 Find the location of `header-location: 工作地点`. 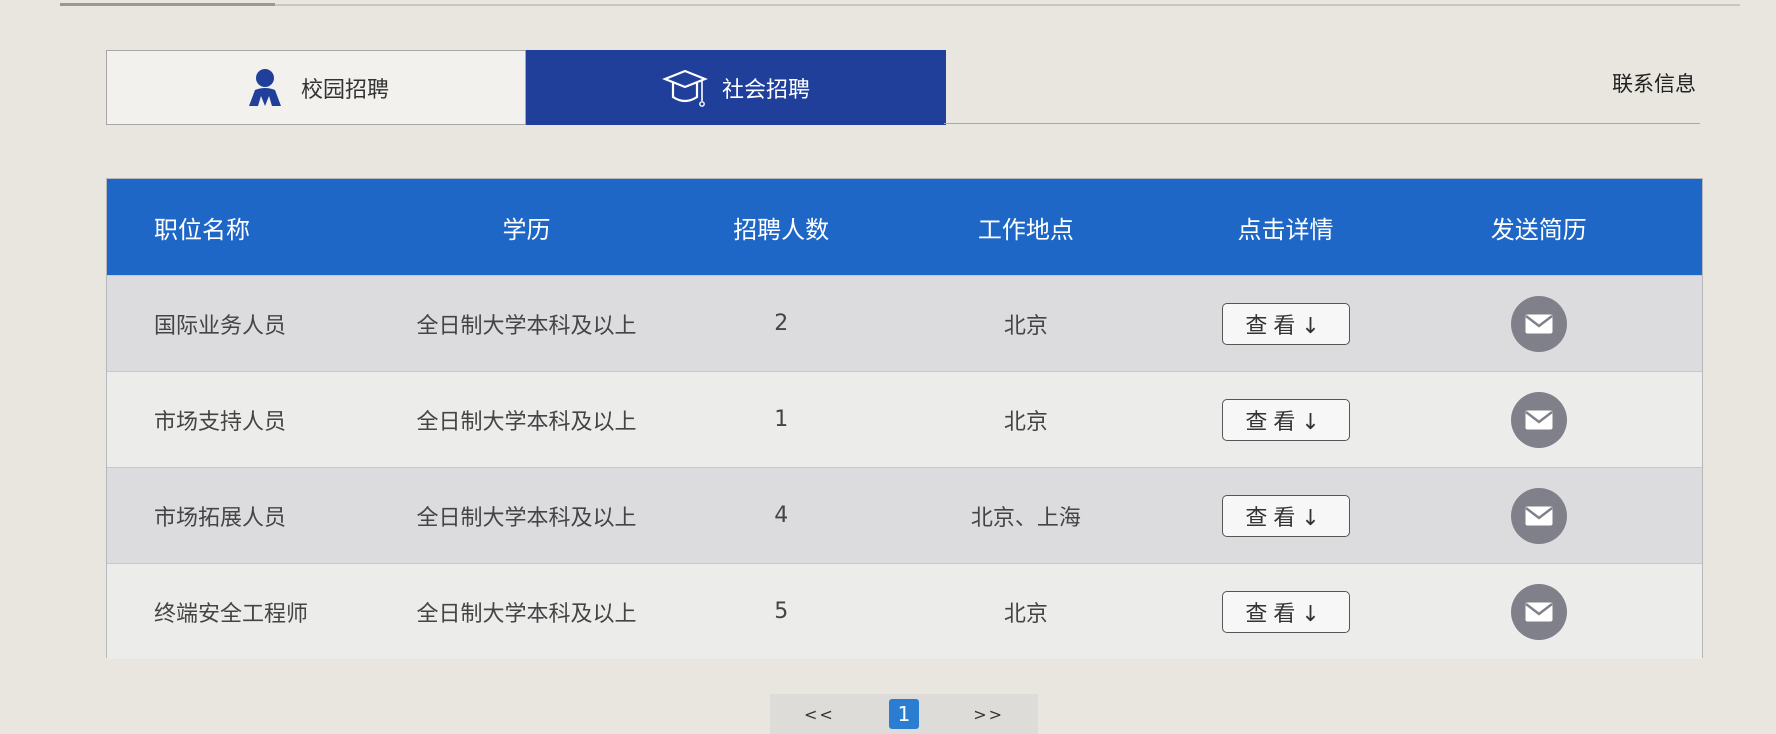

header-location: 工作地点 is located at coordinates (1025, 229).